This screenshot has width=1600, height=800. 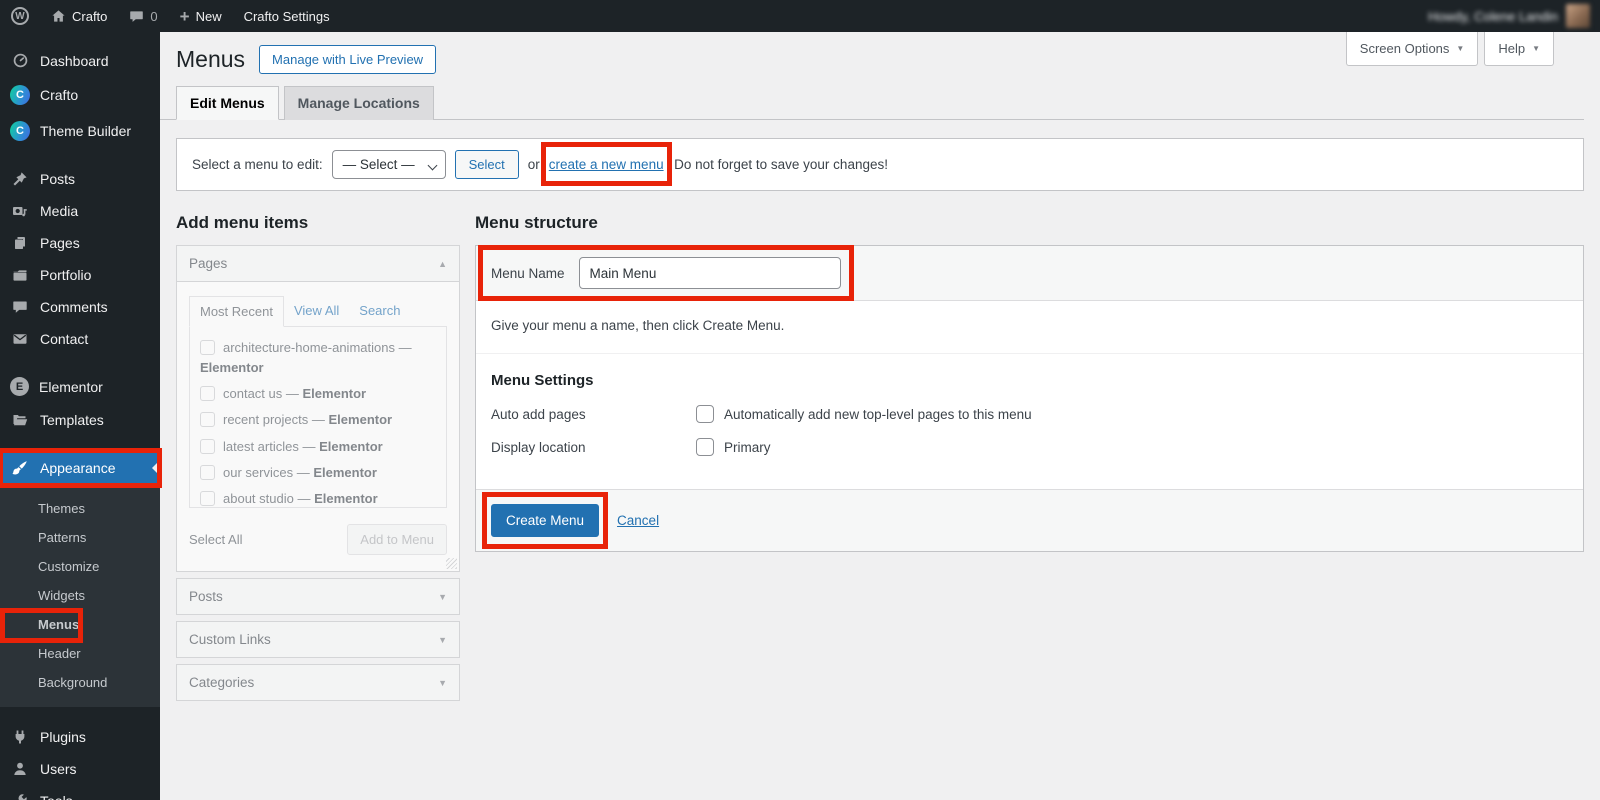 I want to click on sidebar-subitem-background: Background, so click(x=80, y=682).